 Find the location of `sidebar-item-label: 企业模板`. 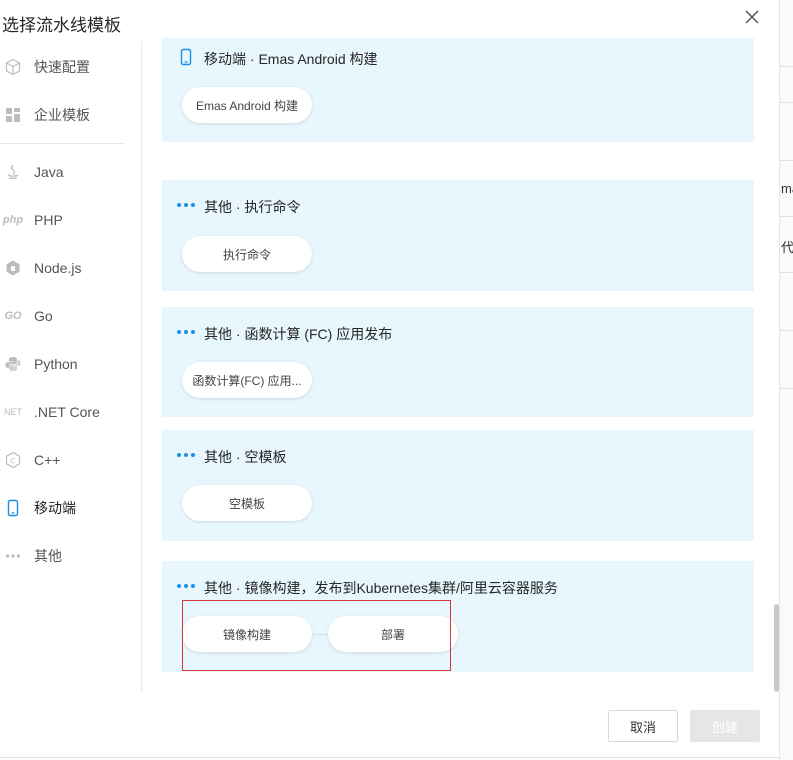

sidebar-item-label: 企业模板 is located at coordinates (62, 115).